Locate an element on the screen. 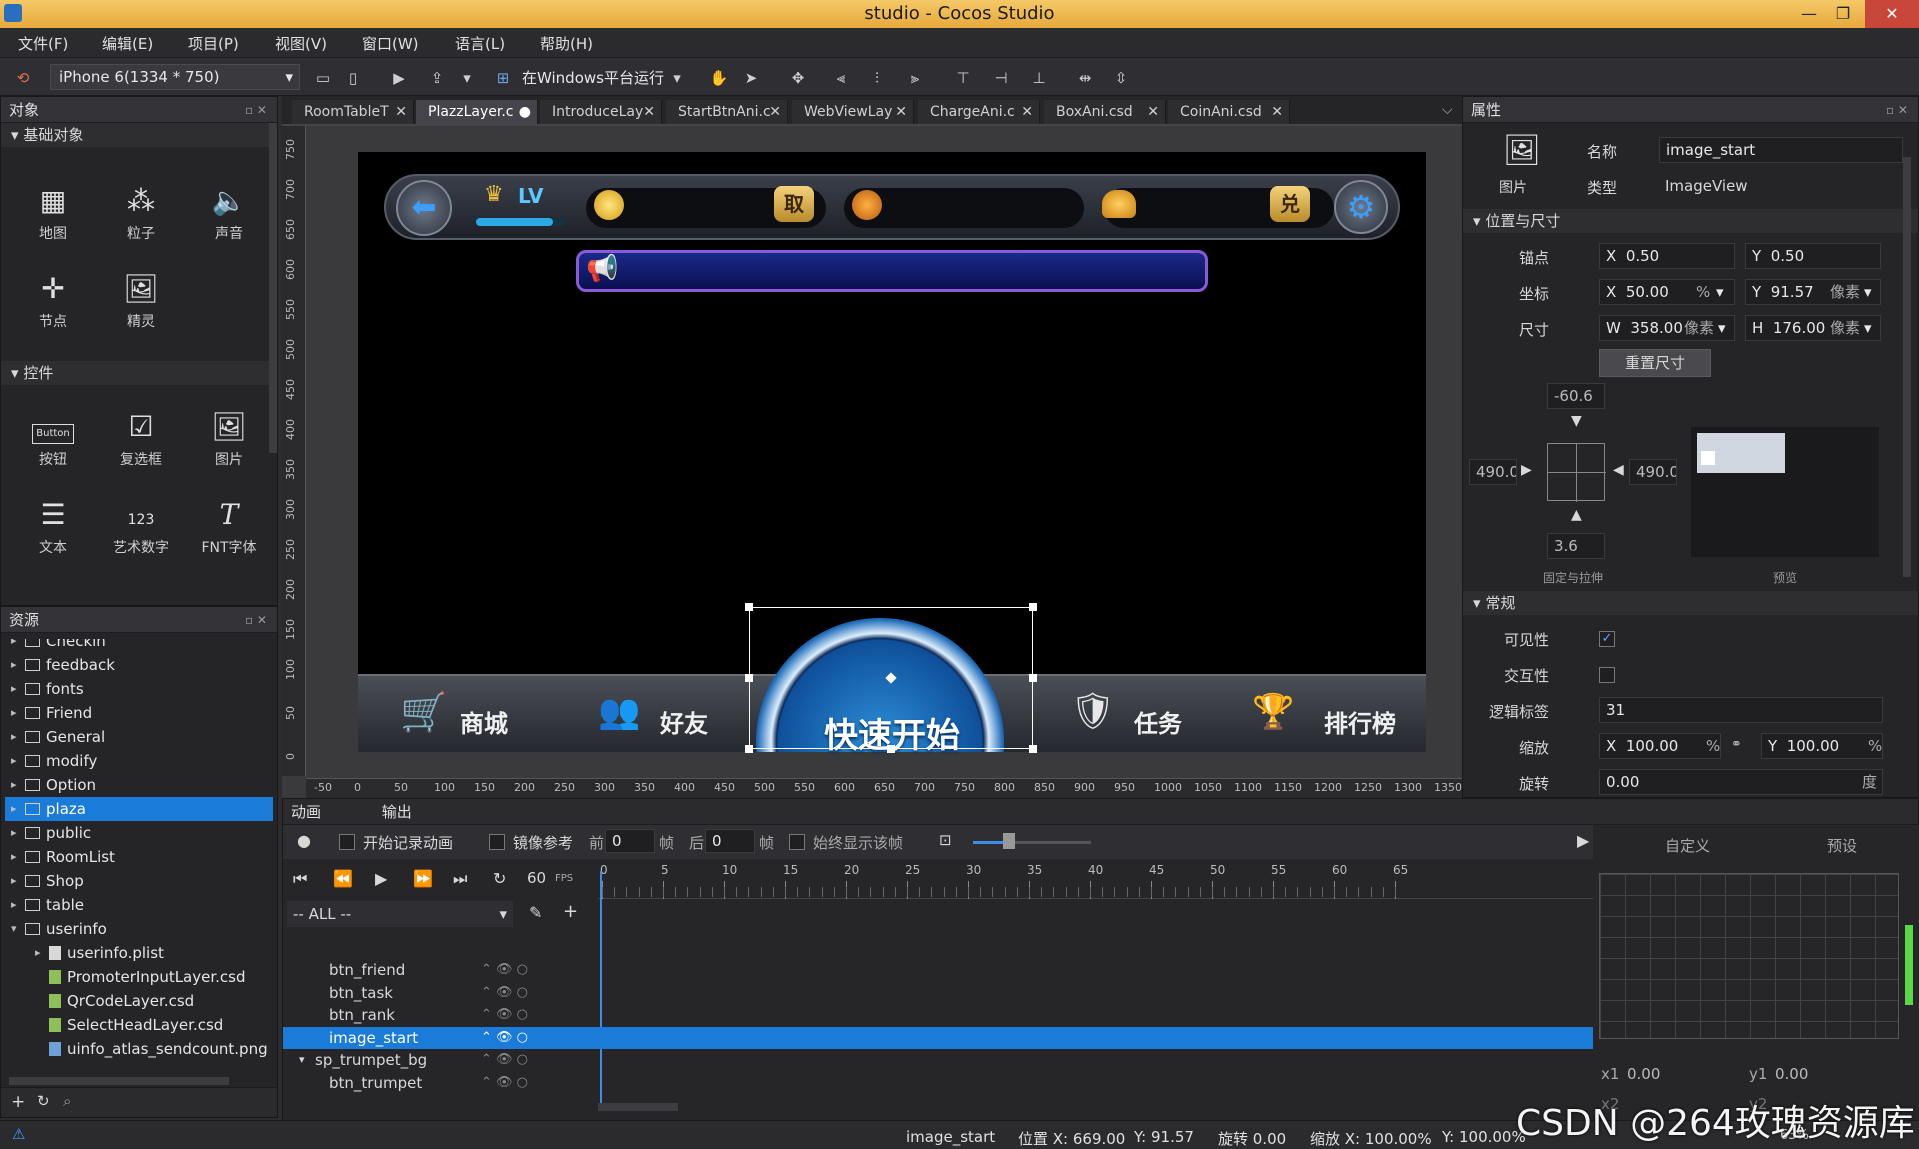 The image size is (1919, 1149). search-icon: ⌕ is located at coordinates (67, 1101).